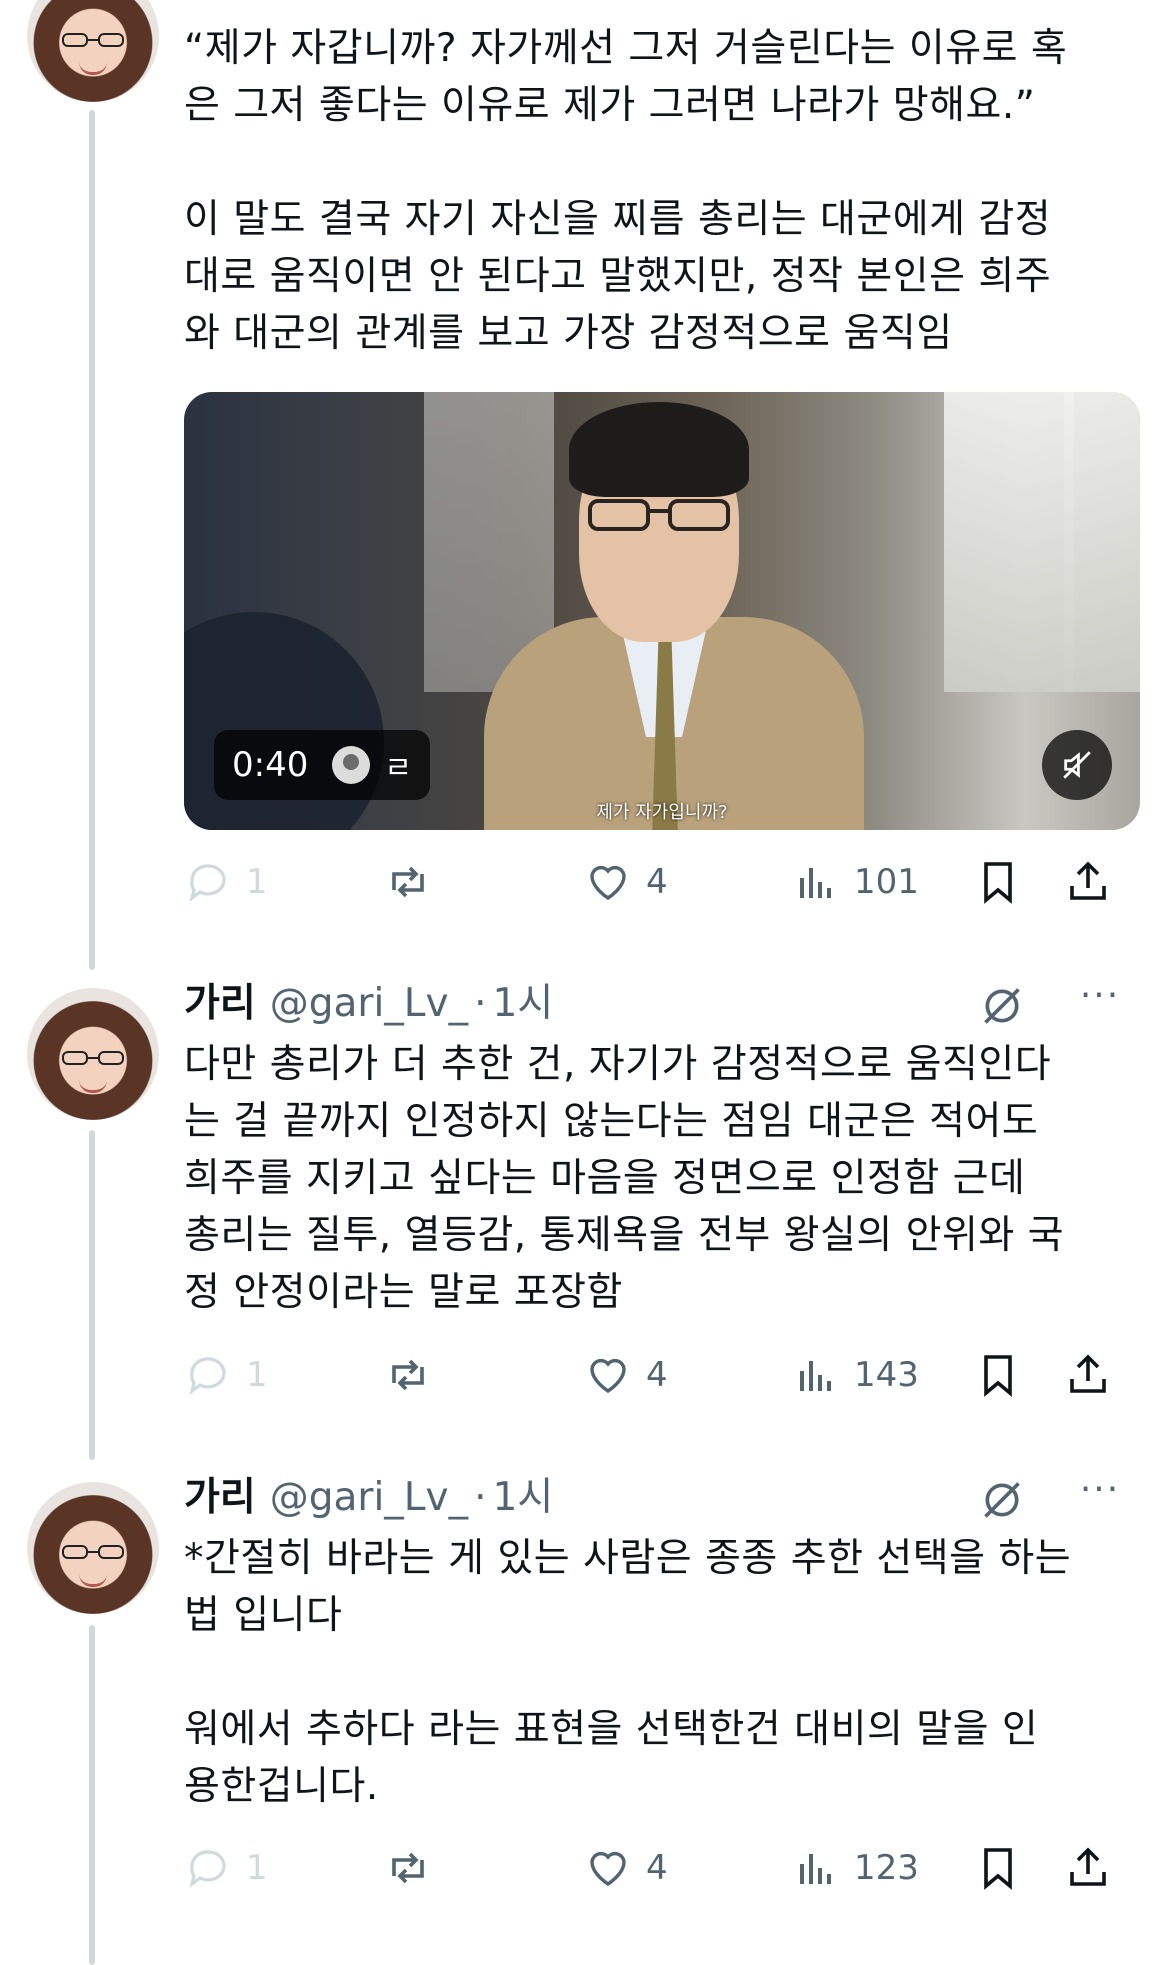 The height and width of the screenshot is (1965, 1170). I want to click on views-button: 123, so click(855, 1868).